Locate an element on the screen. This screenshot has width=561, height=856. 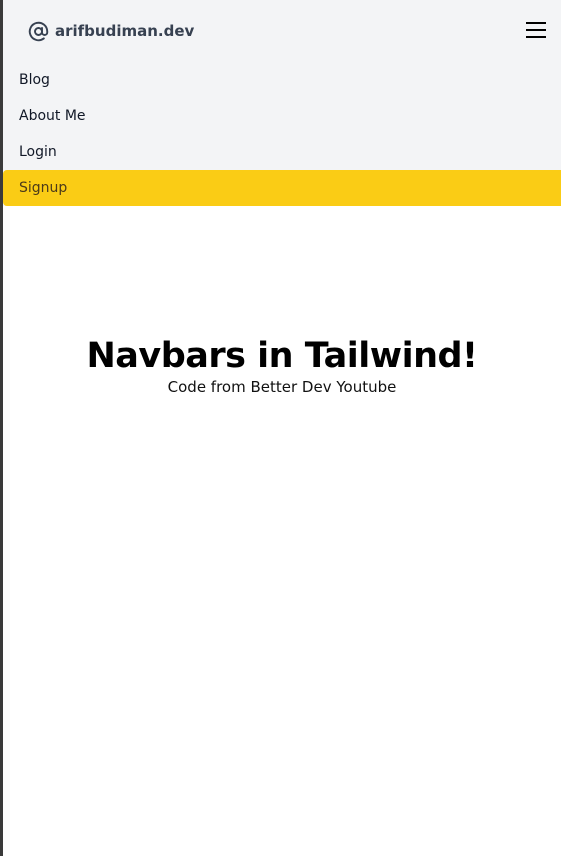
hamburger-menu-icon is located at coordinates (536, 31).